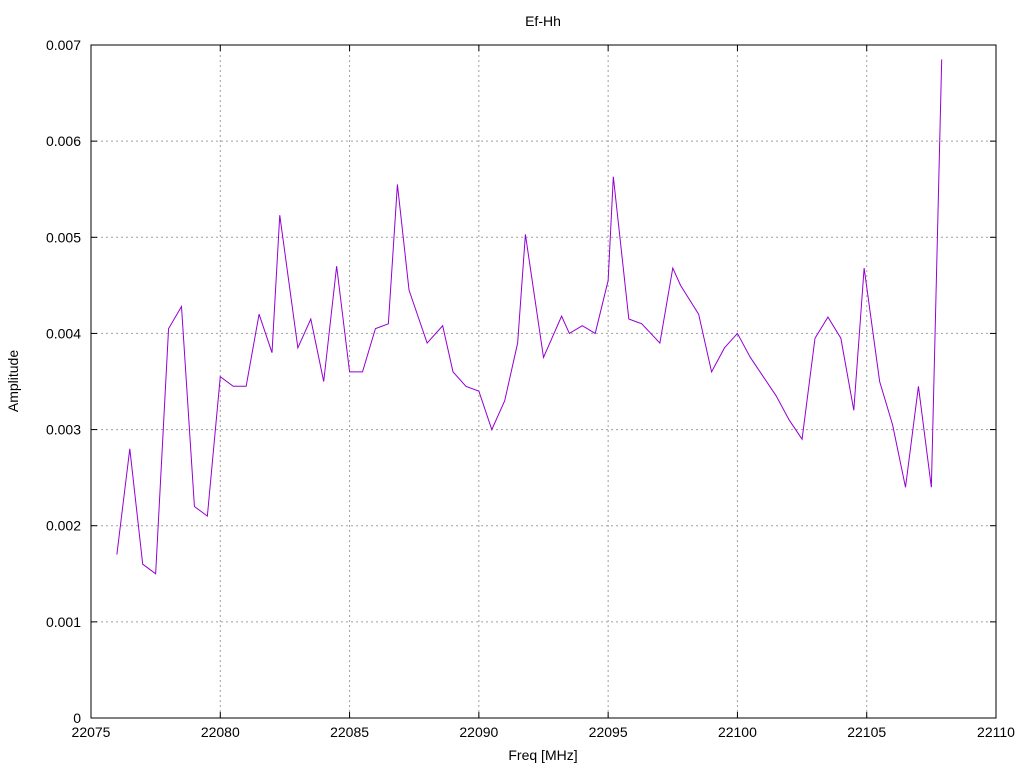 Image resolution: width=1024 pixels, height=768 pixels. What do you see at coordinates (608, 732) in the screenshot?
I see `x-tick-label: 22095` at bounding box center [608, 732].